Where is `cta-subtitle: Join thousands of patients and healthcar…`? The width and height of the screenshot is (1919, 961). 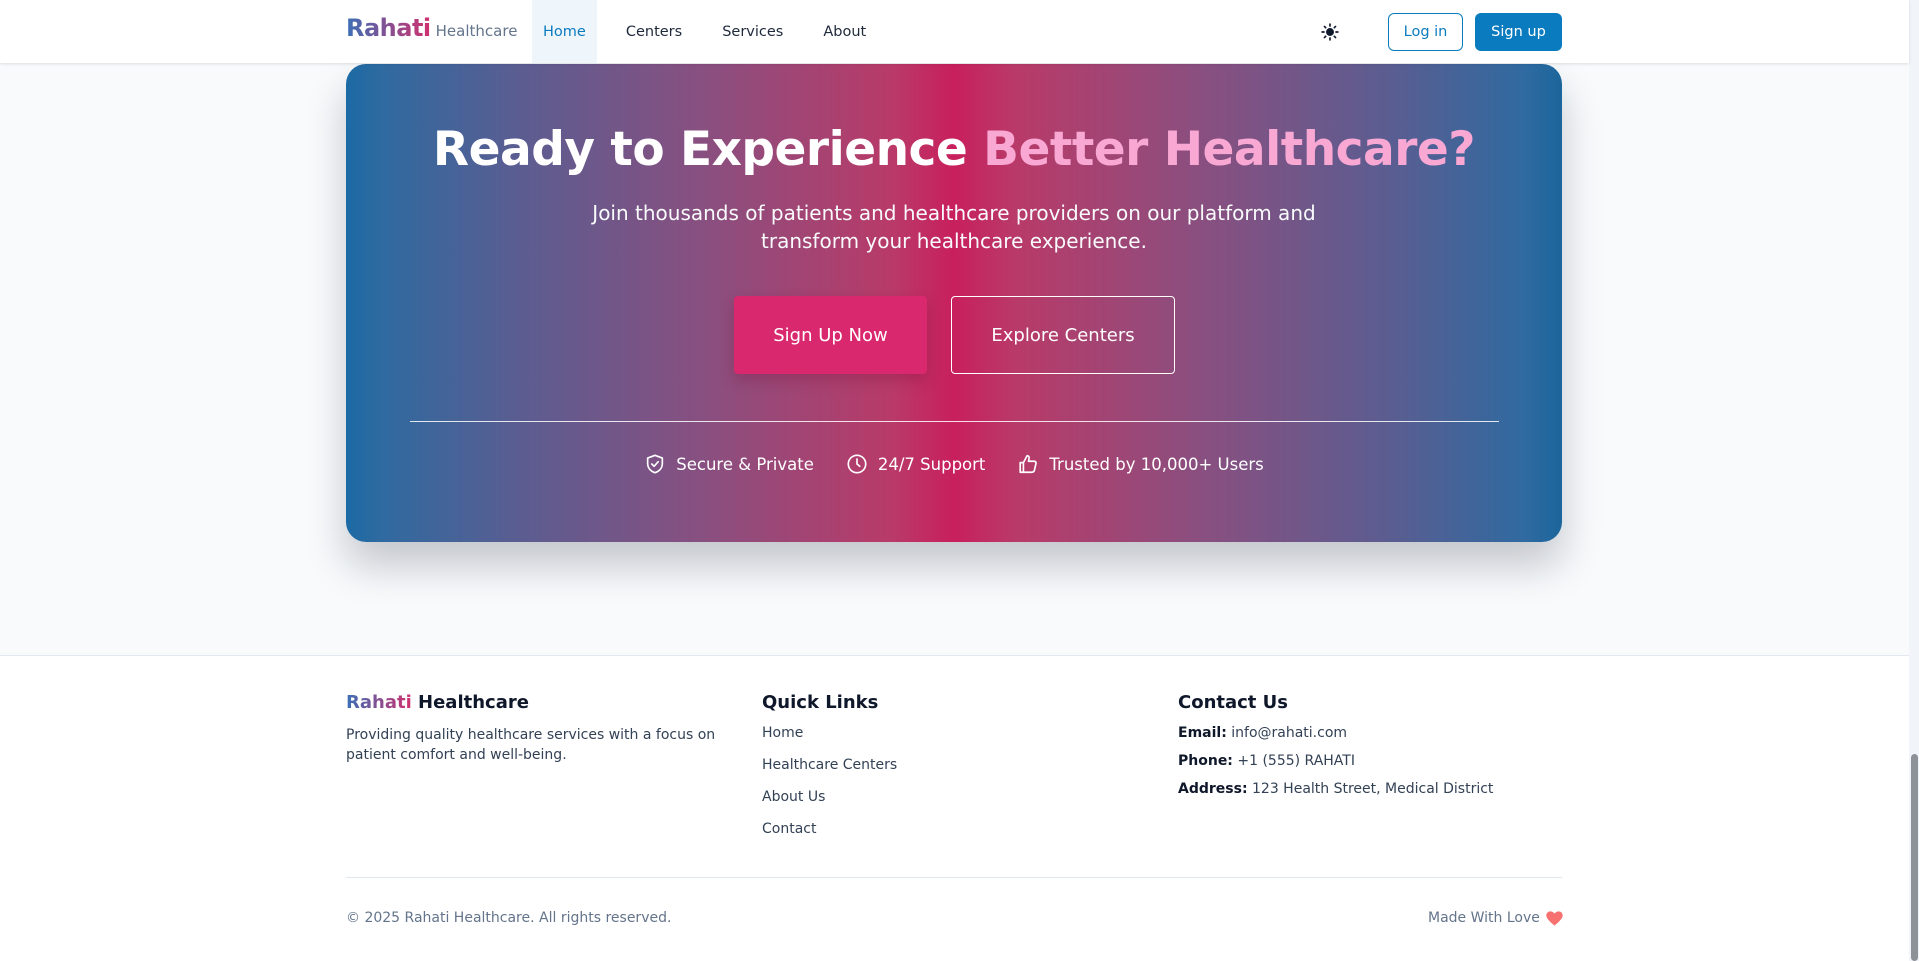
cta-subtitle: Join thousands of patients and healthcar… is located at coordinates (954, 227).